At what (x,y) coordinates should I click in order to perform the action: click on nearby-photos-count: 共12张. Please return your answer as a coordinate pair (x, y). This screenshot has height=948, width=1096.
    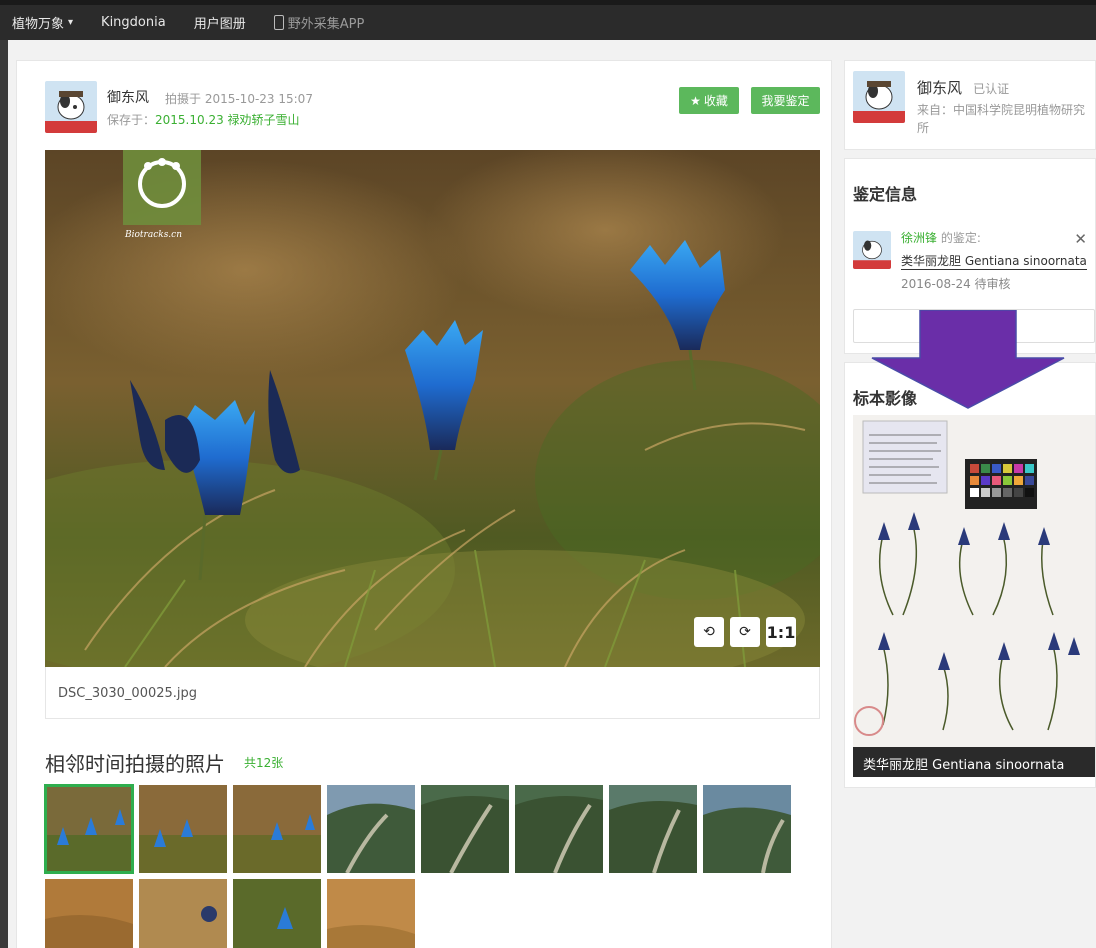
    Looking at the image, I should click on (264, 763).